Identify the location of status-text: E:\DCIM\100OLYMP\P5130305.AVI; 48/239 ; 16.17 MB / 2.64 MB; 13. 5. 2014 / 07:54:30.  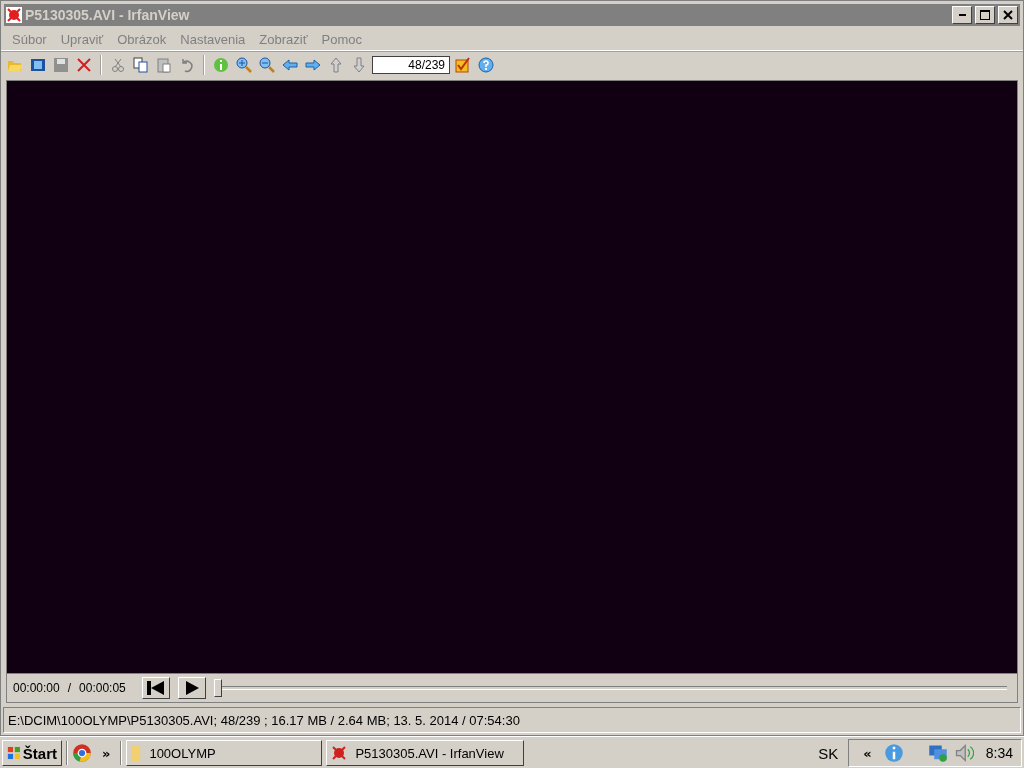
(264, 720).